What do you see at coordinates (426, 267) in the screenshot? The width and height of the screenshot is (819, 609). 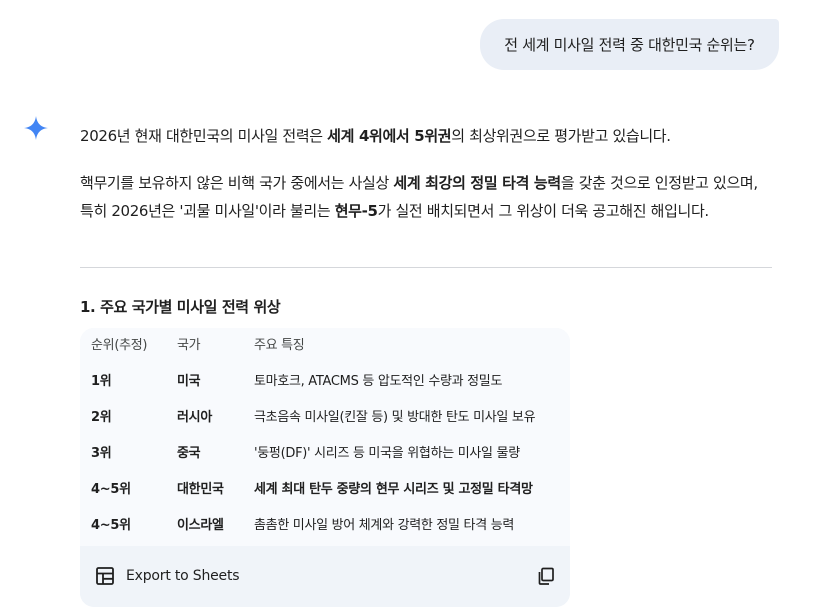 I see `divider` at bounding box center [426, 267].